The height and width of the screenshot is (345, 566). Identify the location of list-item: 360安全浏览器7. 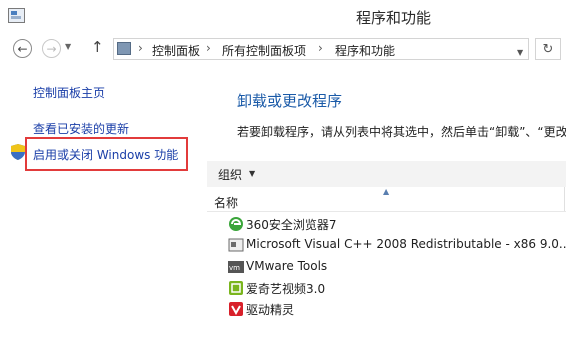
(397, 224).